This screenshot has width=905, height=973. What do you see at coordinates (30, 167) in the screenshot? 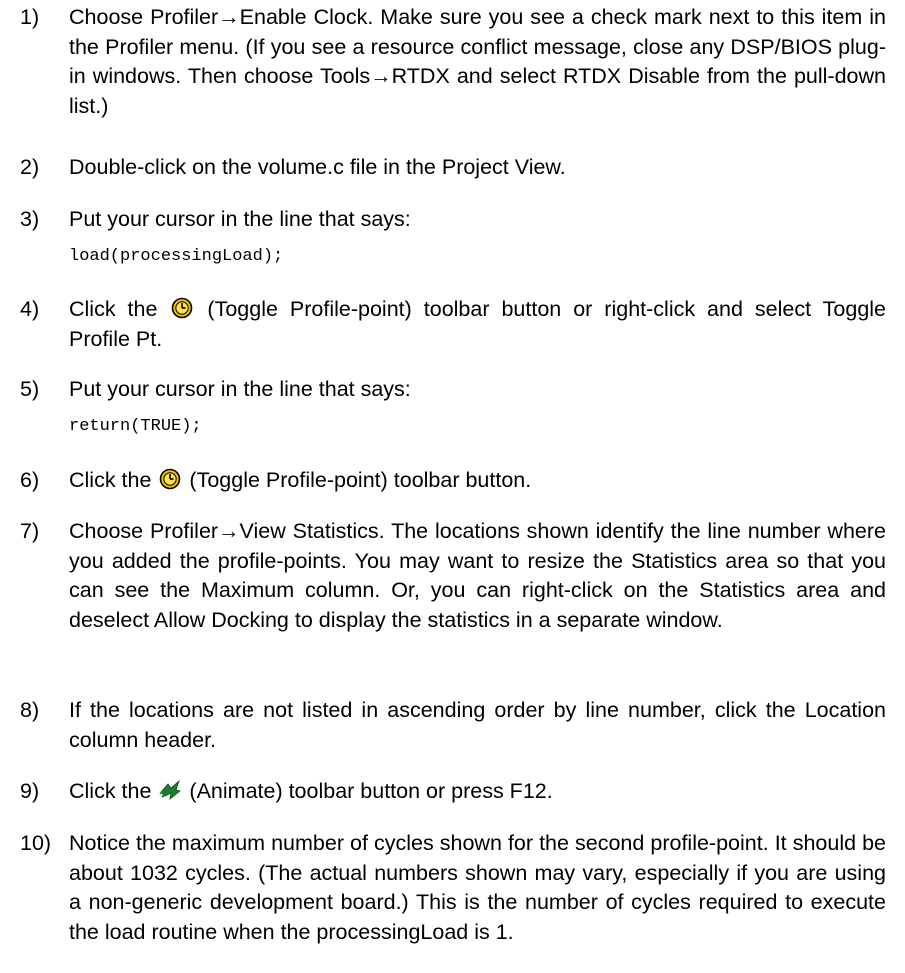
I see `step-number: 2)` at bounding box center [30, 167].